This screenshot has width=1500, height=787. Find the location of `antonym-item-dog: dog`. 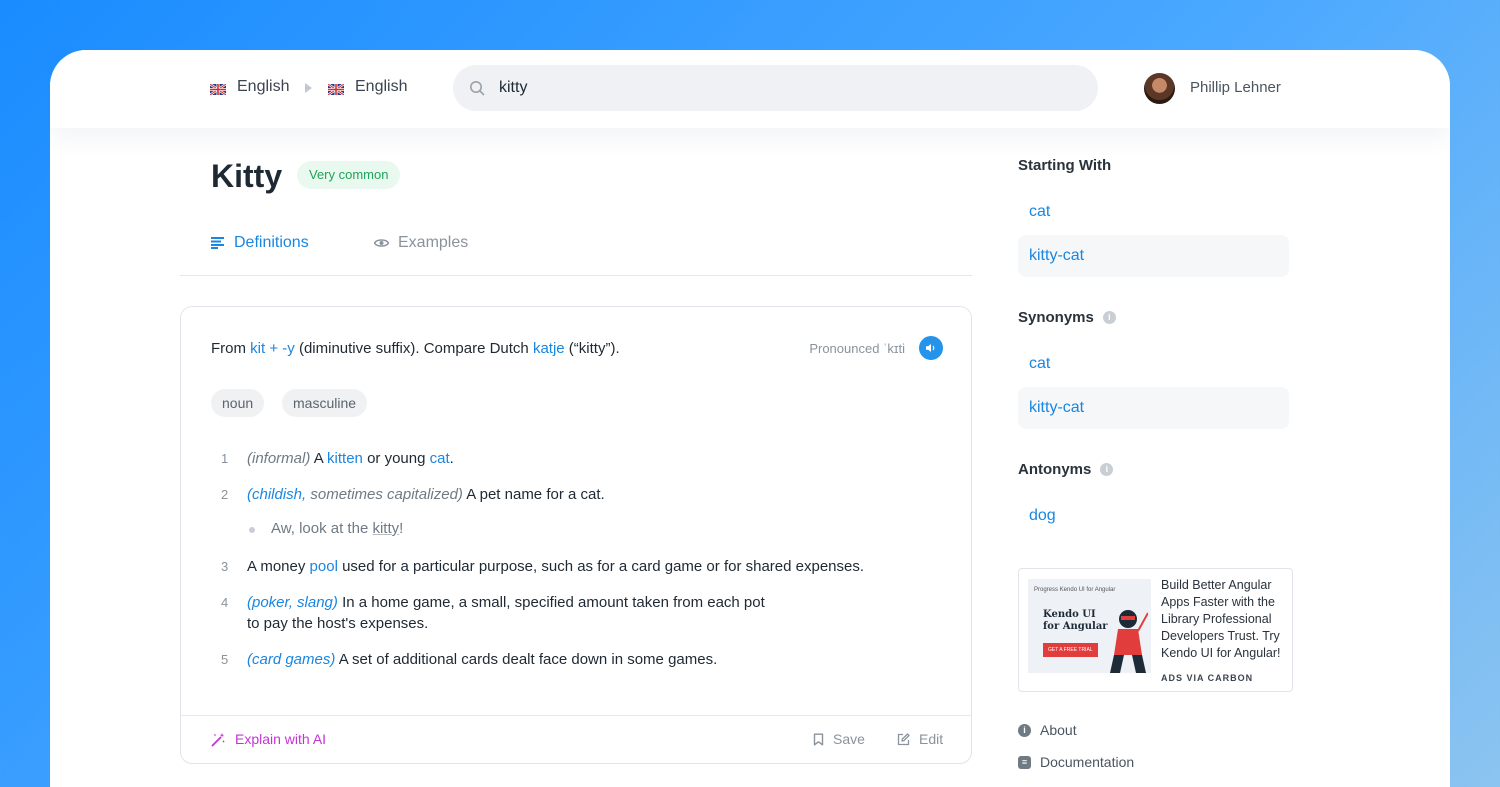

antonym-item-dog: dog is located at coordinates (1153, 516).